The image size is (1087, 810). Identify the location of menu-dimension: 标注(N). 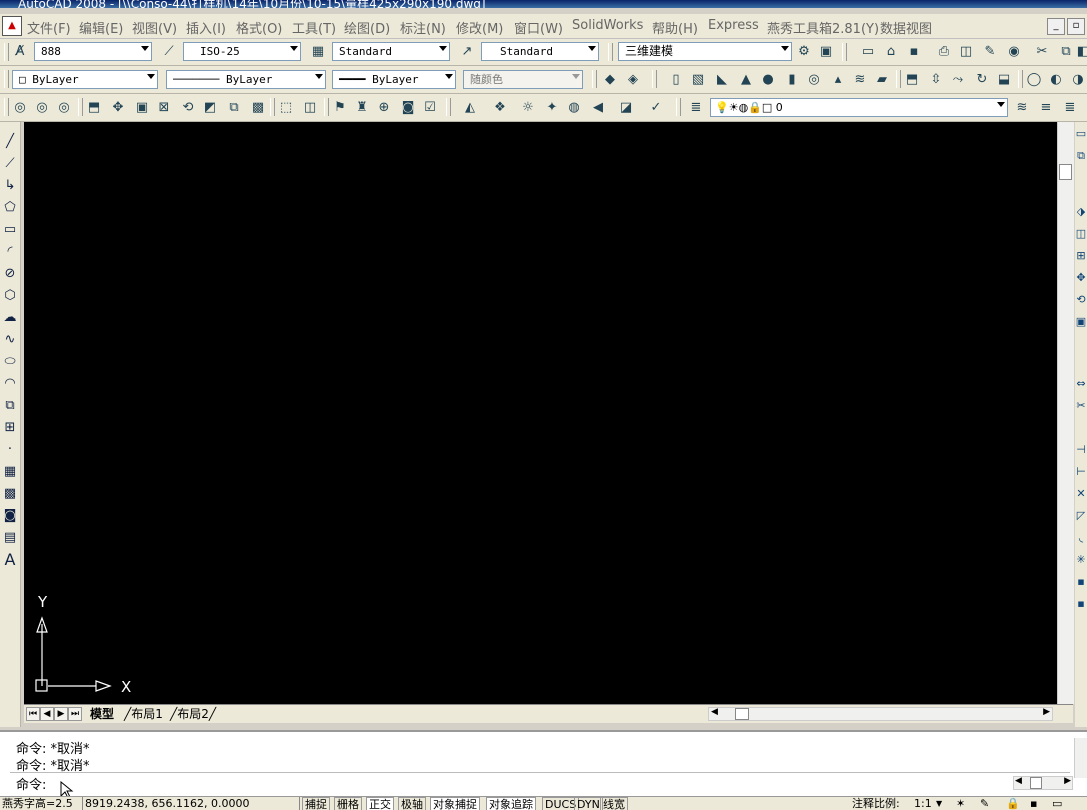
(423, 27).